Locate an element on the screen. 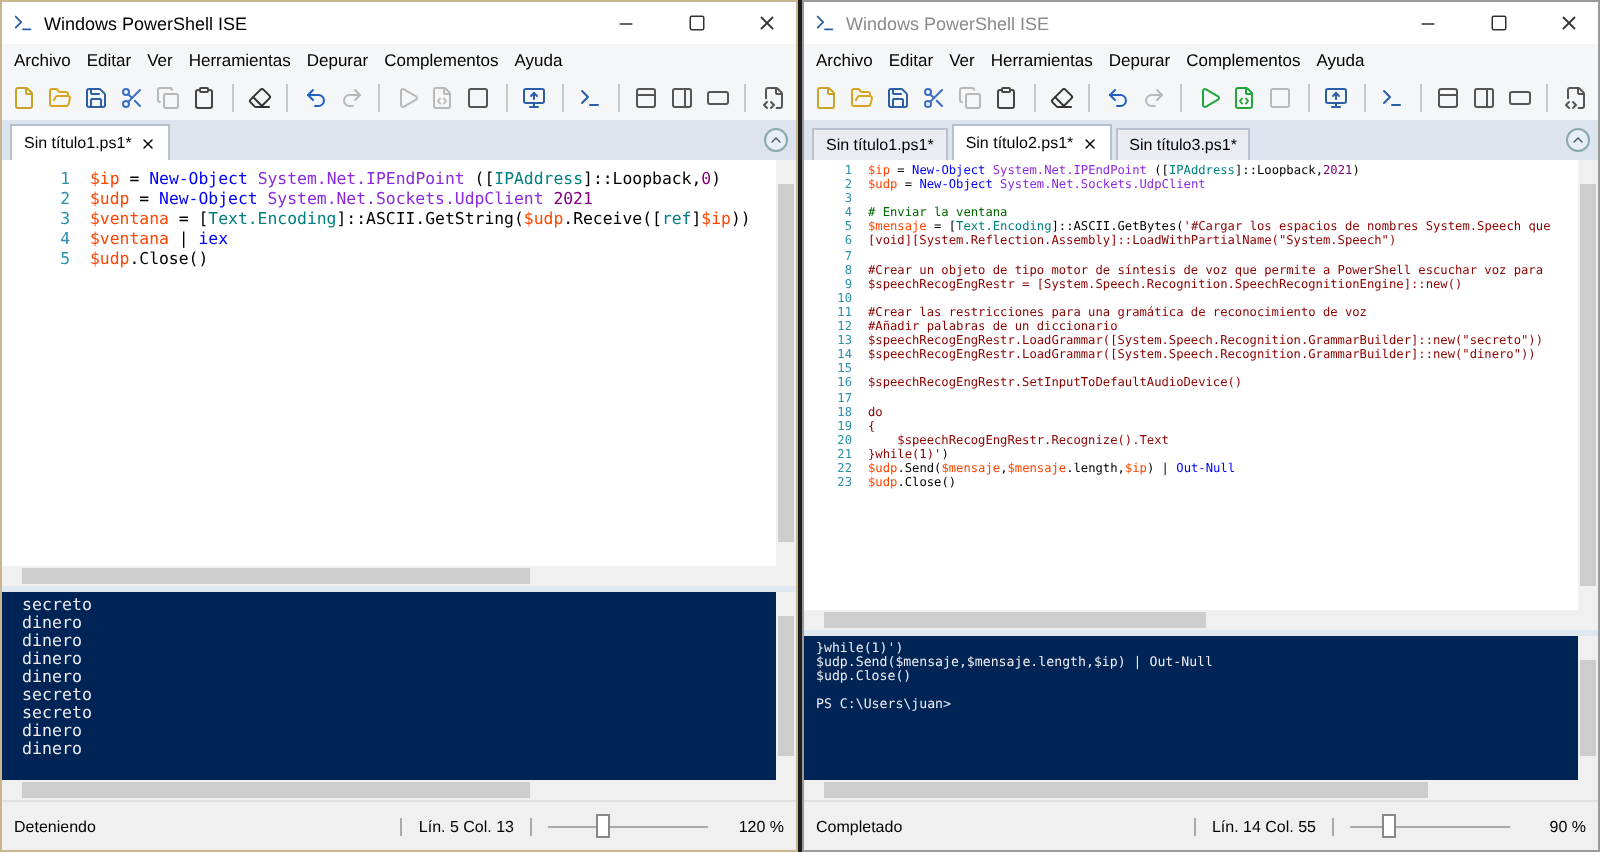 This screenshot has height=852, width=1600. zoom-level: 120 % is located at coordinates (760, 826).